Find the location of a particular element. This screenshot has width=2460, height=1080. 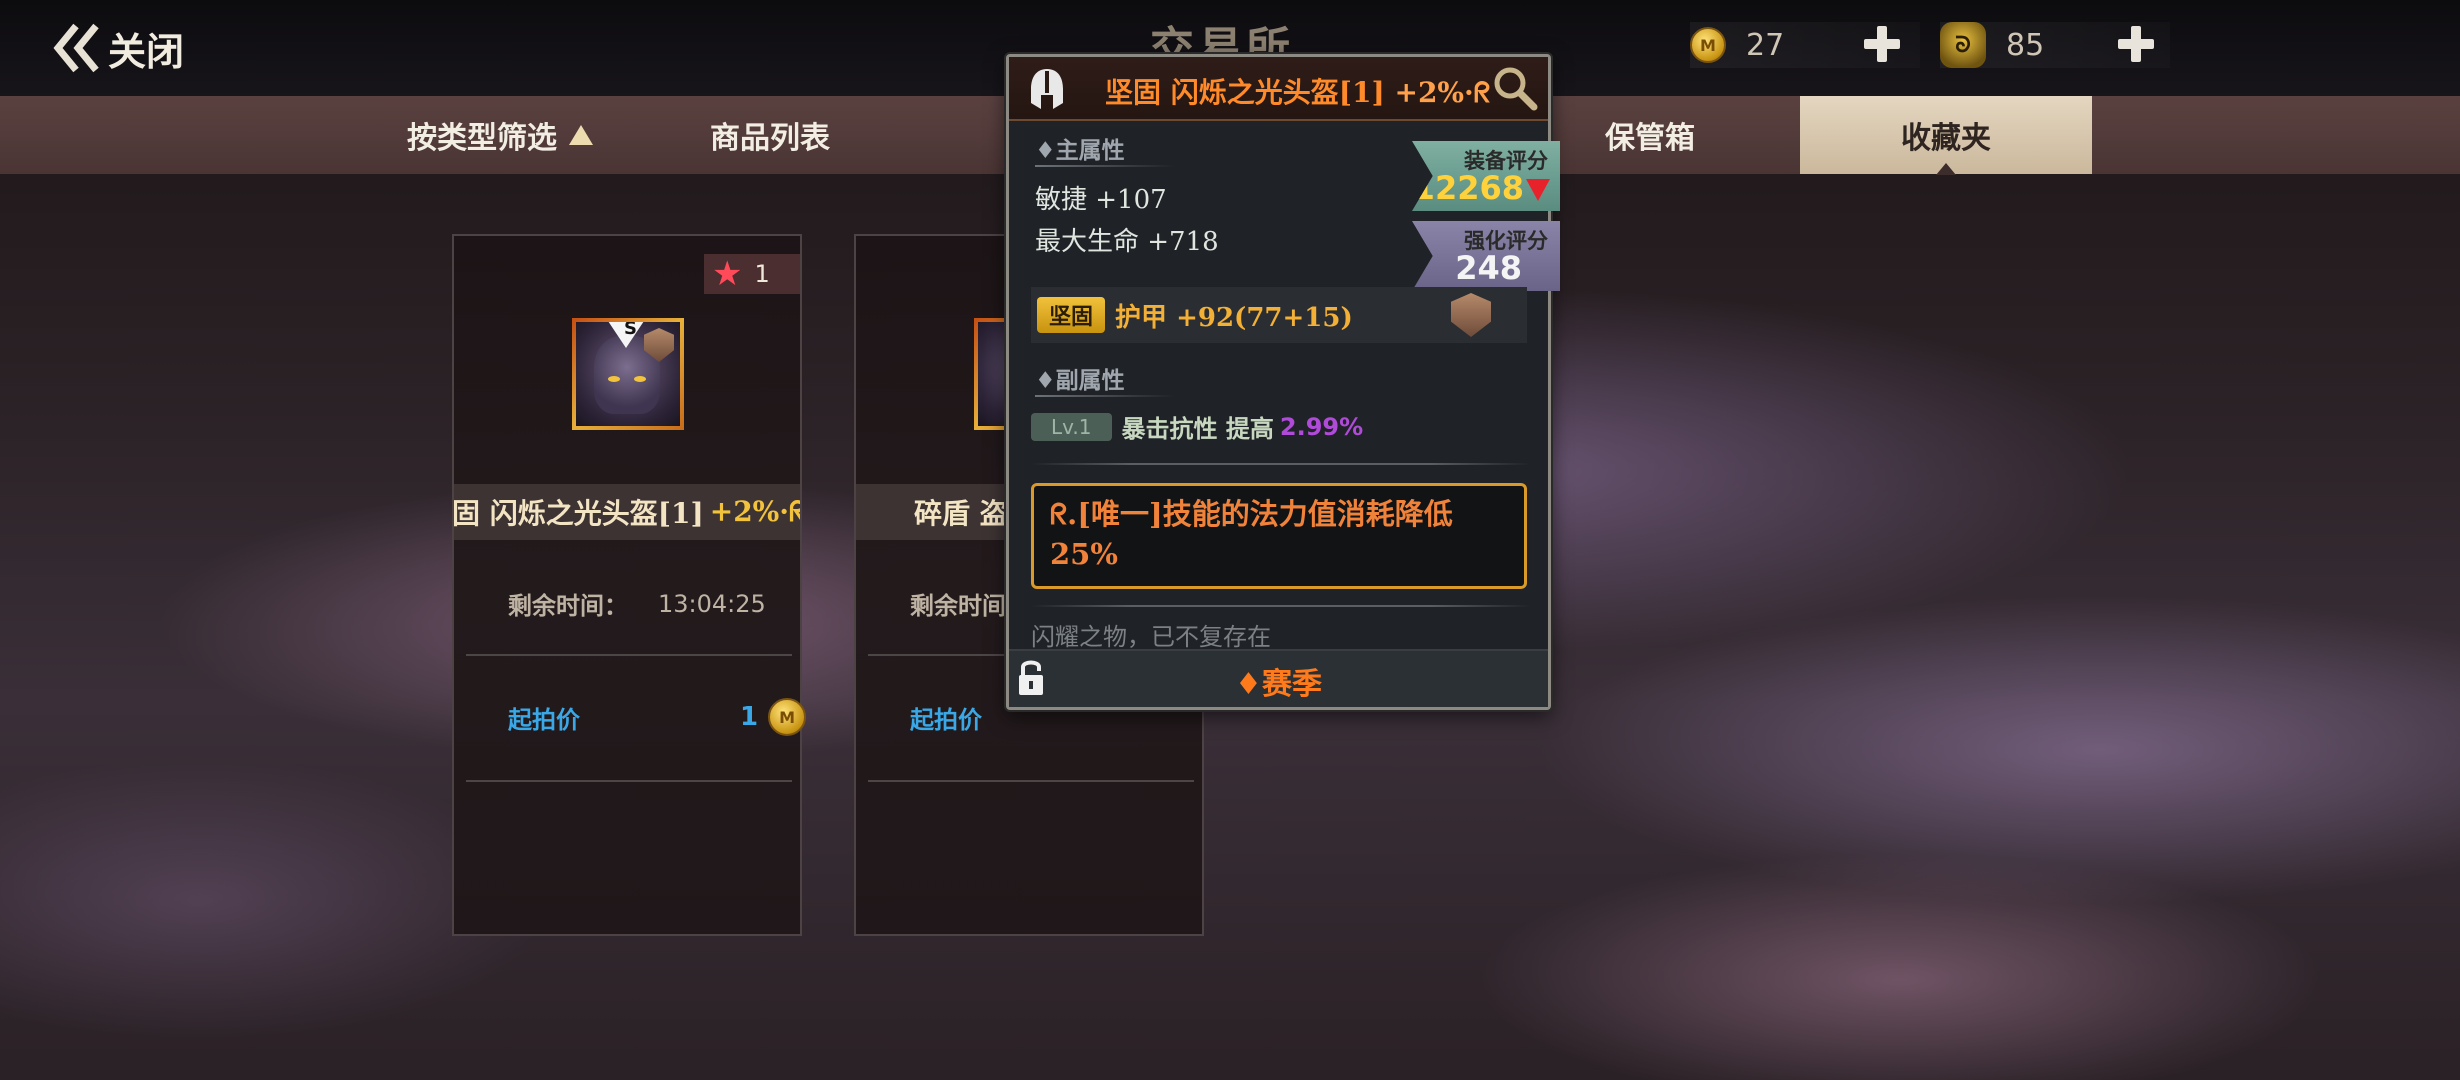

tab-item-list-label: 商品列表 is located at coordinates (770, 138).